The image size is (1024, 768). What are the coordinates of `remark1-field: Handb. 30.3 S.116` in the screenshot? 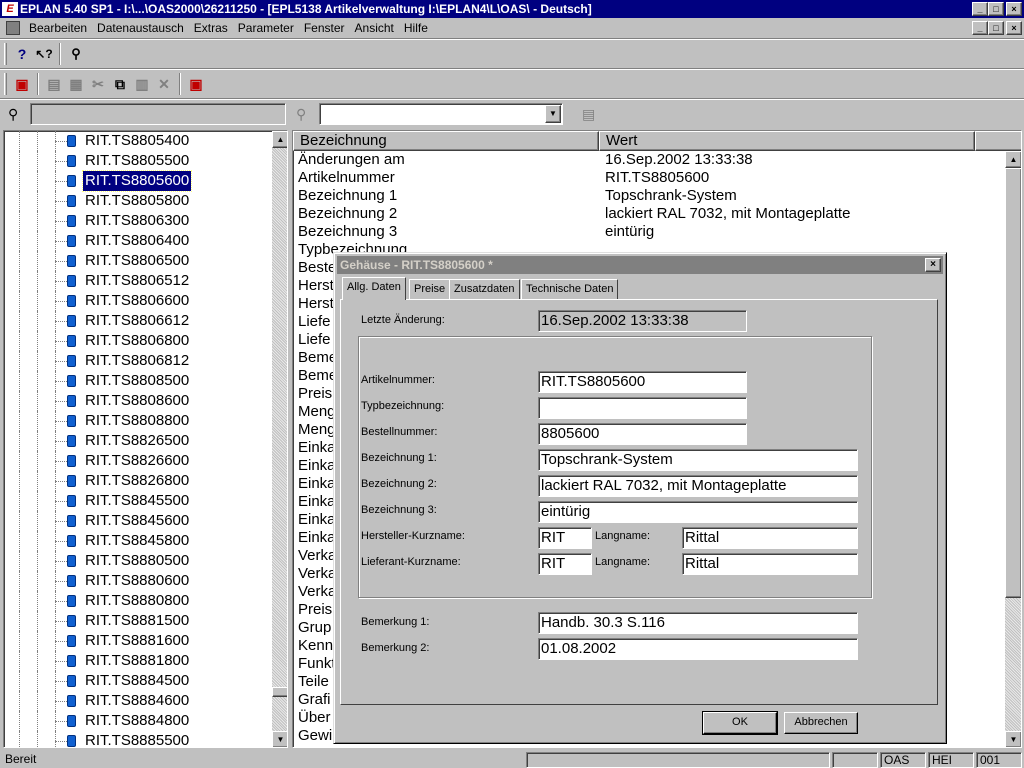 It's located at (698, 623).